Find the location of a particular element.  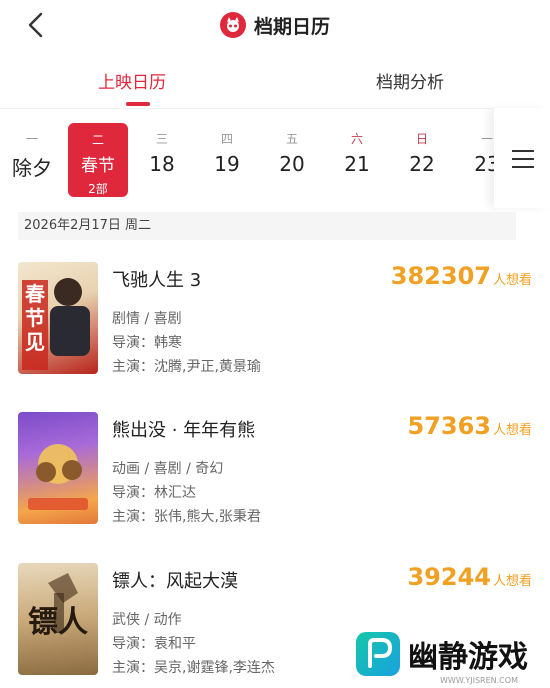

date-item: 一 除夕 is located at coordinates (32, 159).